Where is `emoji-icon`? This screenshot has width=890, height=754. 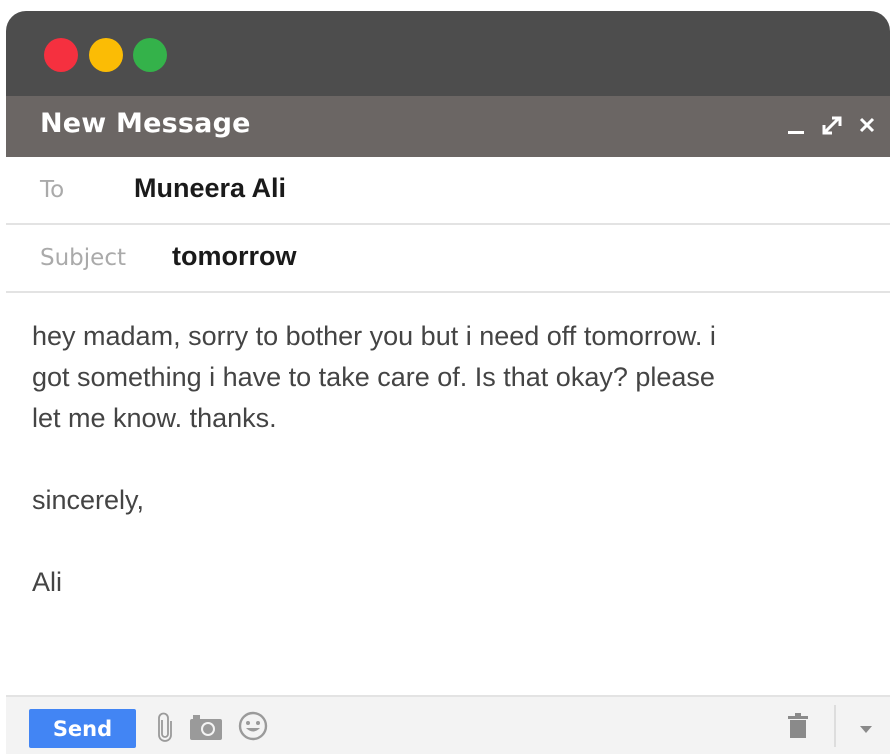
emoji-icon is located at coordinates (253, 728).